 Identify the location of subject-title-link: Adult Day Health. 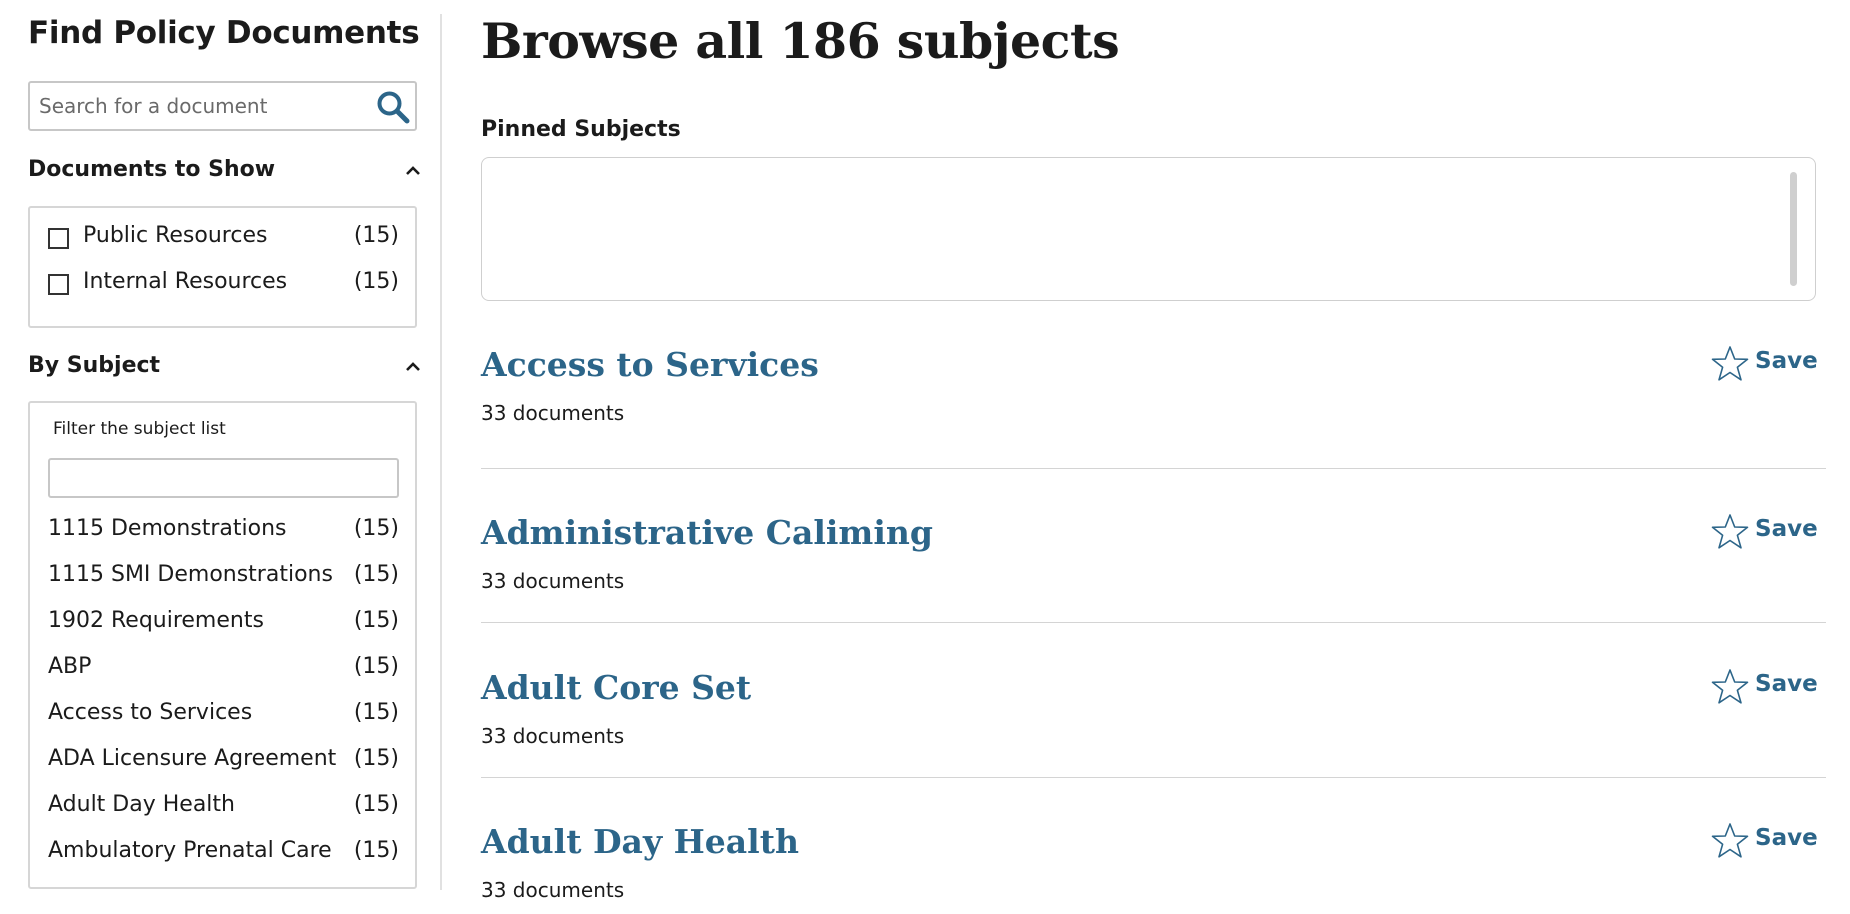
(640, 841).